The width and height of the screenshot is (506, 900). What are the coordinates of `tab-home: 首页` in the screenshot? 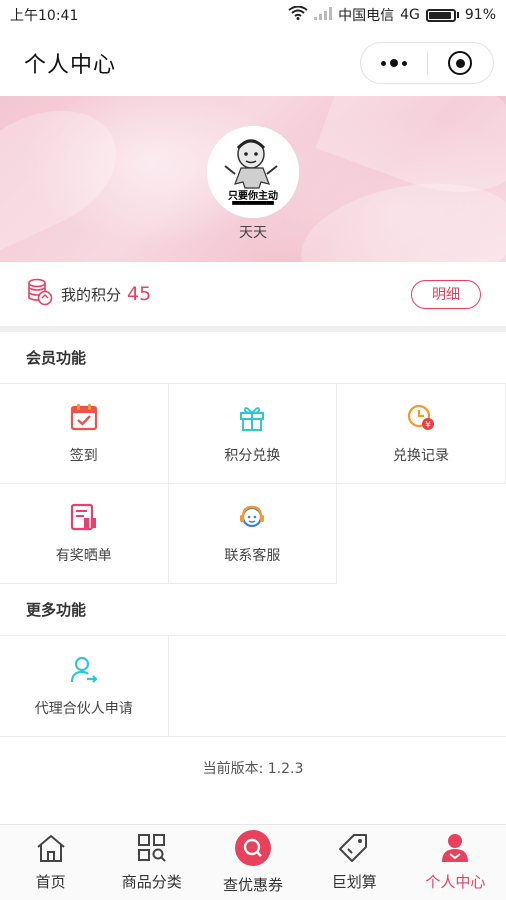 It's located at (50, 862).